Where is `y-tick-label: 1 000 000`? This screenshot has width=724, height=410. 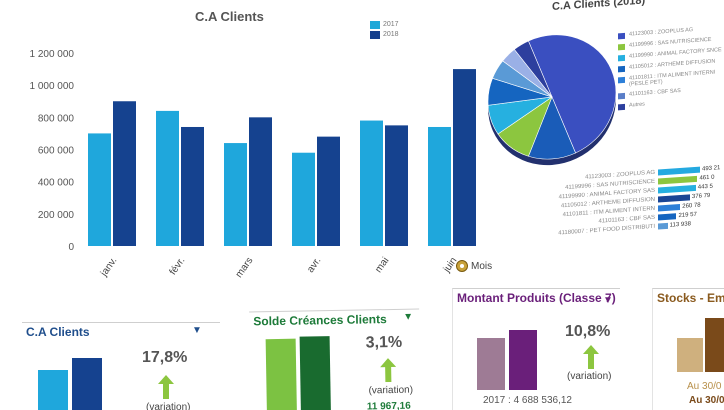 y-tick-label: 1 000 000 is located at coordinates (52, 86).